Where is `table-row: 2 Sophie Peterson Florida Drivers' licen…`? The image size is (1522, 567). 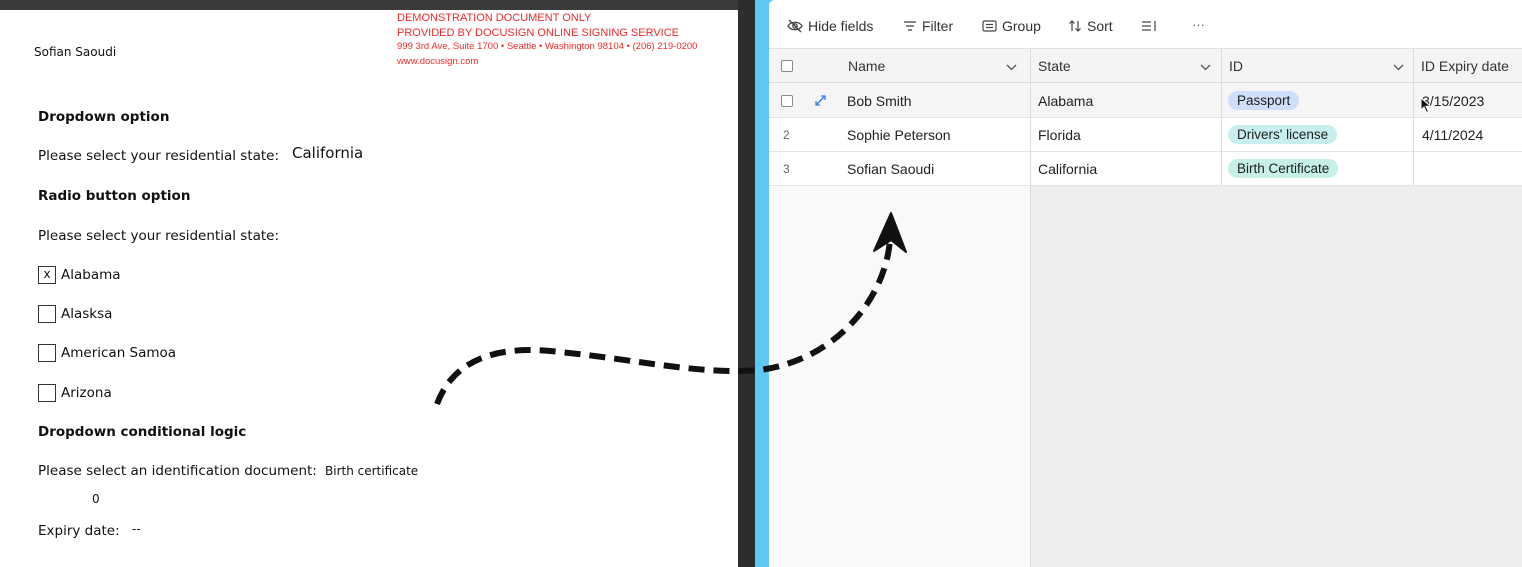
table-row: 2 Sophie Peterson Florida Drivers' licen… is located at coordinates (1145, 135).